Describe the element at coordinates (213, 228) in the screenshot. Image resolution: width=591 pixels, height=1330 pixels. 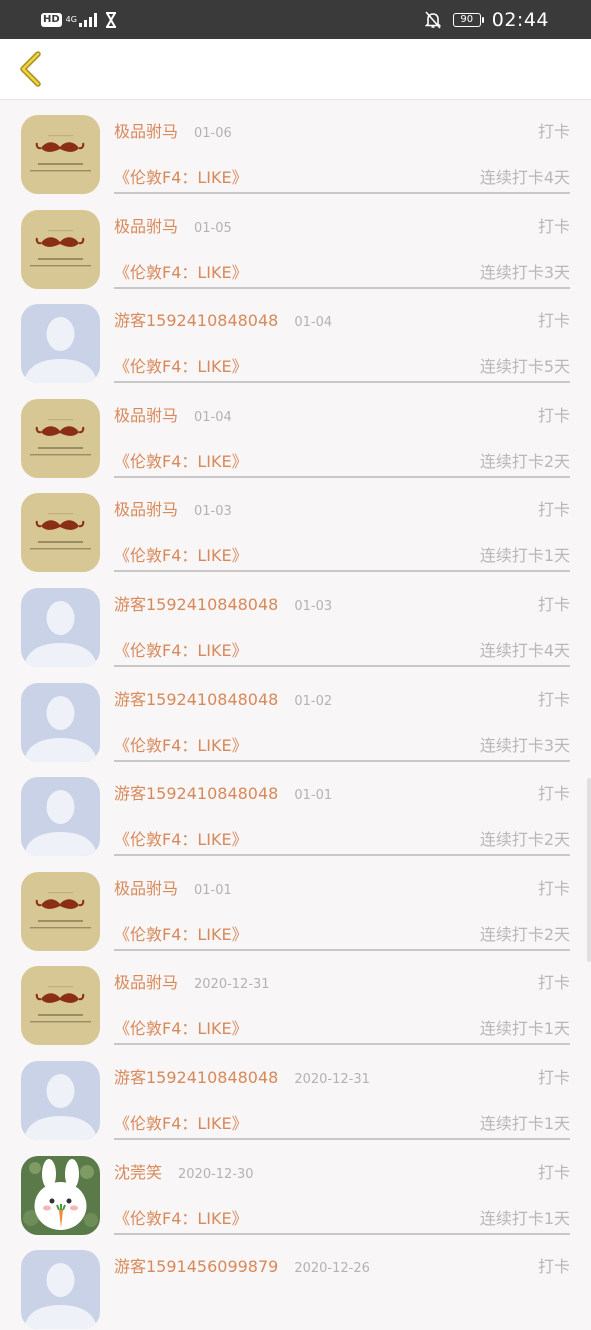
I see `post-date: 01-05` at that location.